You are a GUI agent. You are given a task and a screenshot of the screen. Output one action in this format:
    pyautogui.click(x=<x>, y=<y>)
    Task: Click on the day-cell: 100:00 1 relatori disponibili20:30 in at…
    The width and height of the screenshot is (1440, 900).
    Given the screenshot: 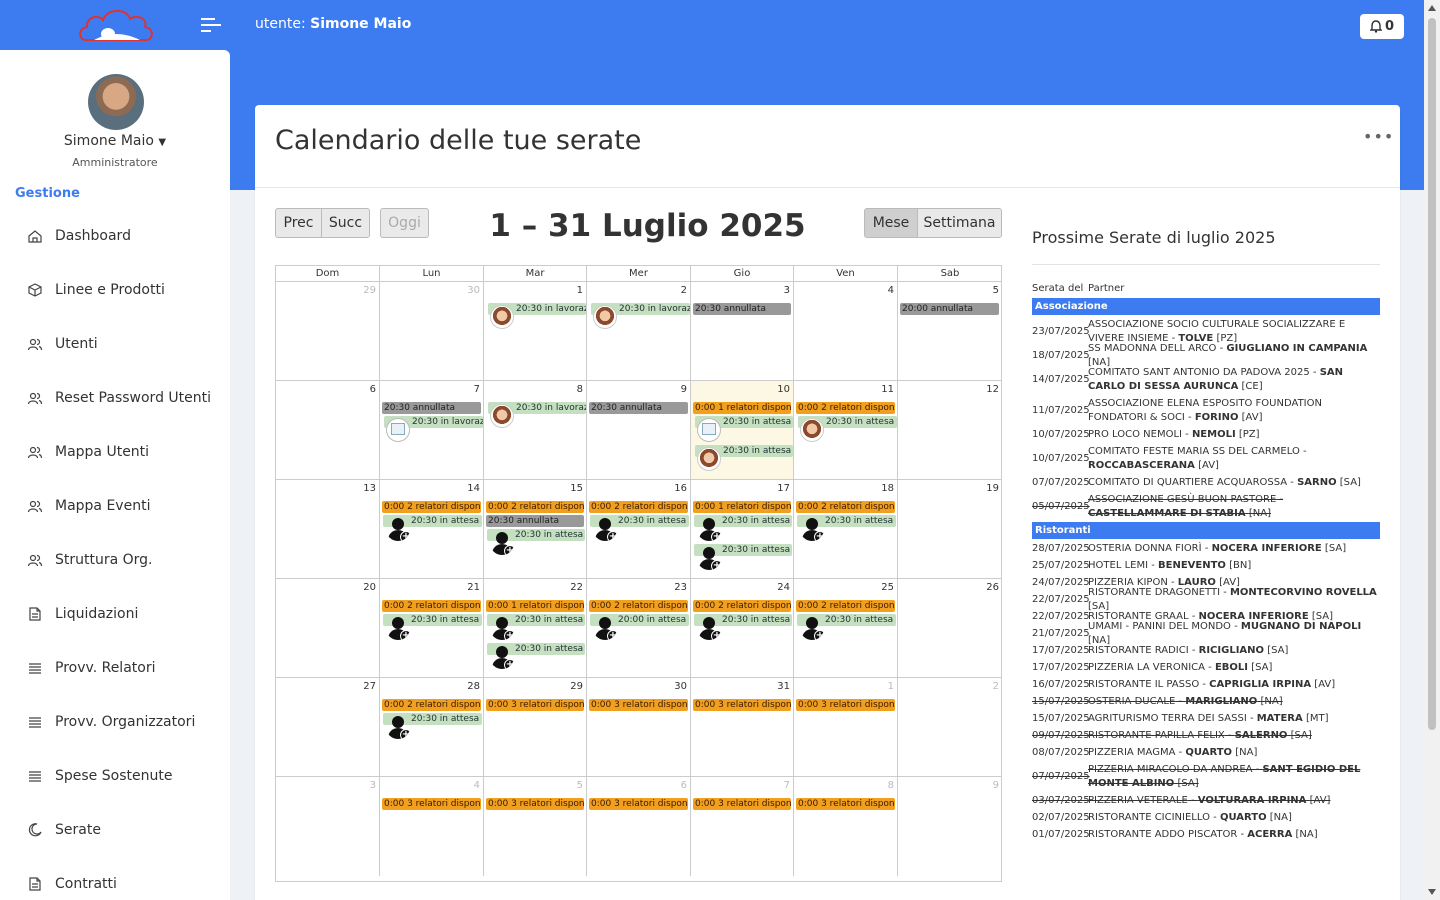 What is the action you would take?
    pyautogui.click(x=742, y=430)
    